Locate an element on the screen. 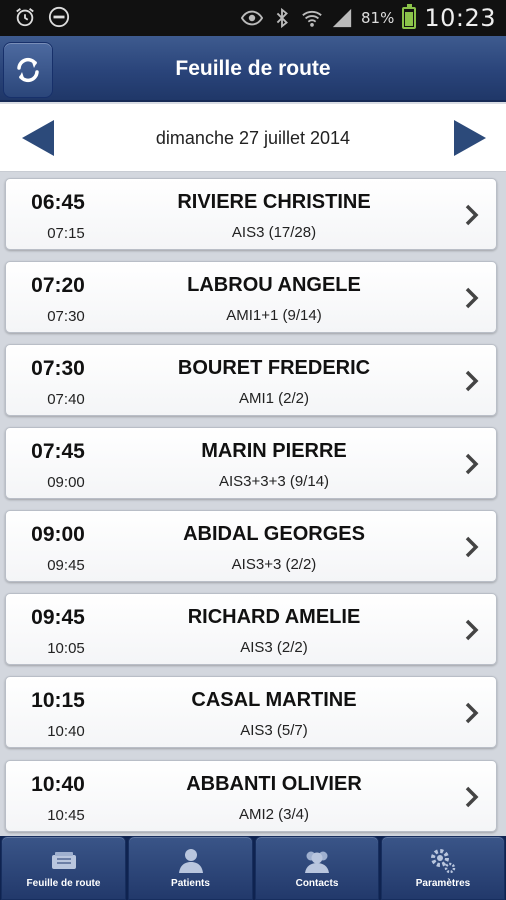 Image resolution: width=506 pixels, height=900 pixels. start-time: 07:45 is located at coordinates (58, 451).